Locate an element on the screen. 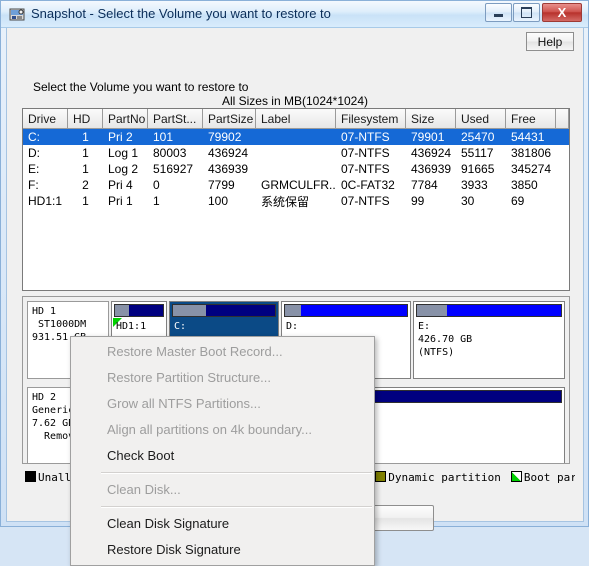 Image resolution: width=589 pixels, height=566 pixels. cell-used: 30 is located at coordinates (468, 201).